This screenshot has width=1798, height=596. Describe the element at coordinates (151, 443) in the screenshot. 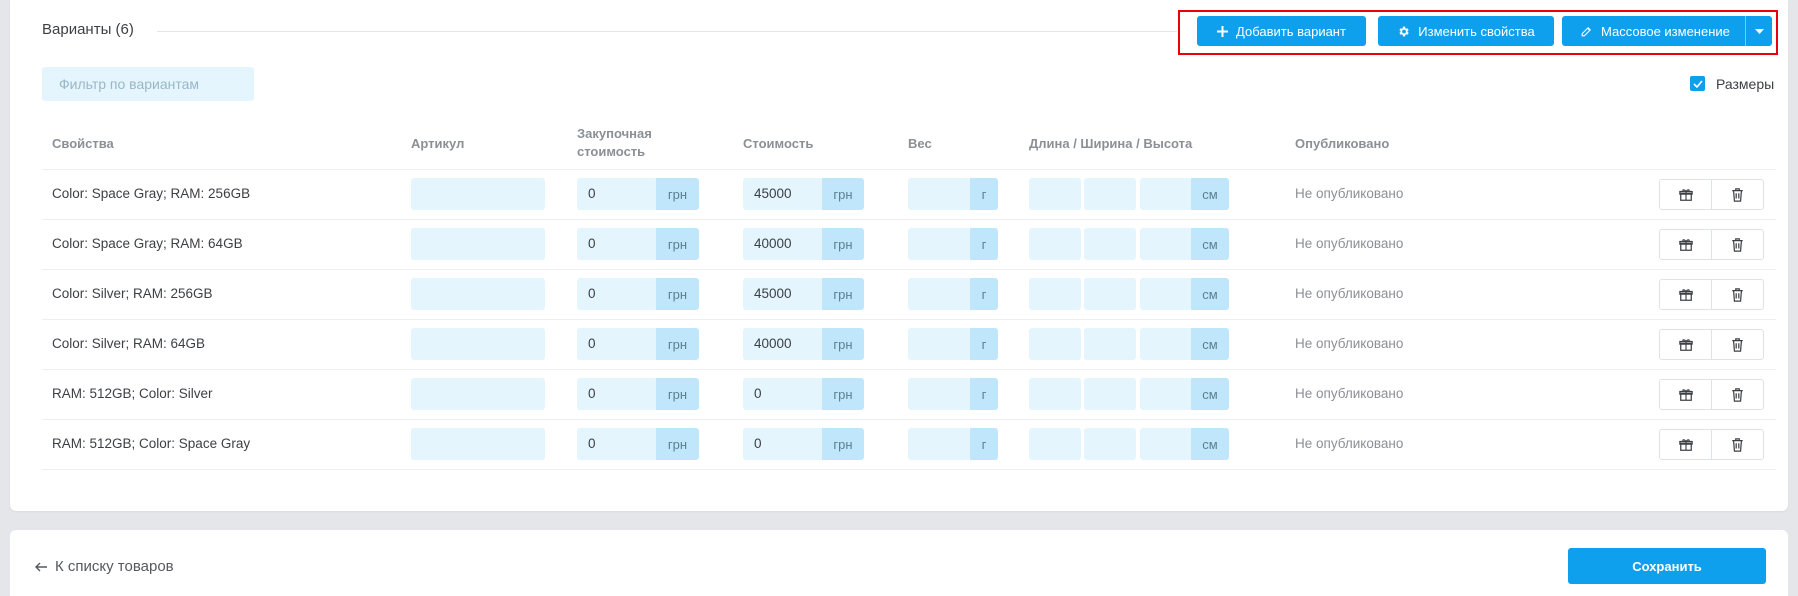

I see `variant-properties: RAM: 512GB; Color: Space Gray` at that location.